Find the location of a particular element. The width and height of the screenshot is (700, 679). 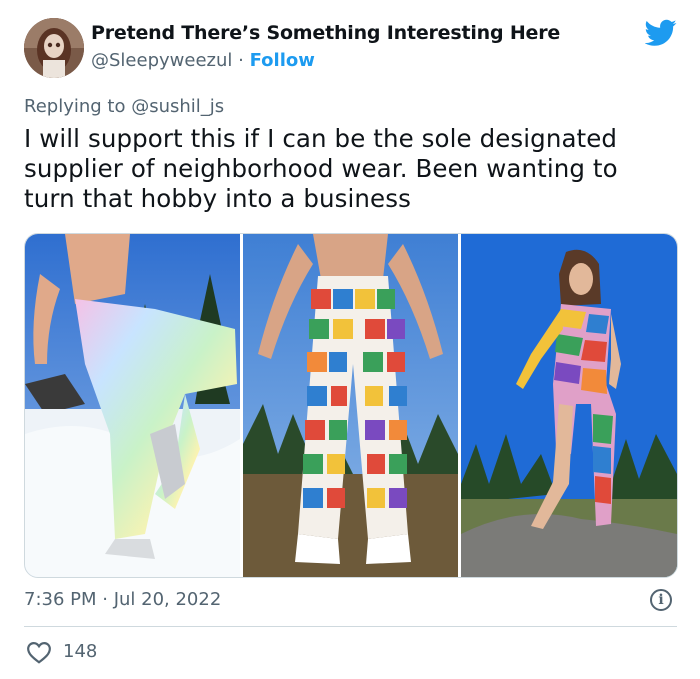

avatar-image is located at coordinates (54, 48).